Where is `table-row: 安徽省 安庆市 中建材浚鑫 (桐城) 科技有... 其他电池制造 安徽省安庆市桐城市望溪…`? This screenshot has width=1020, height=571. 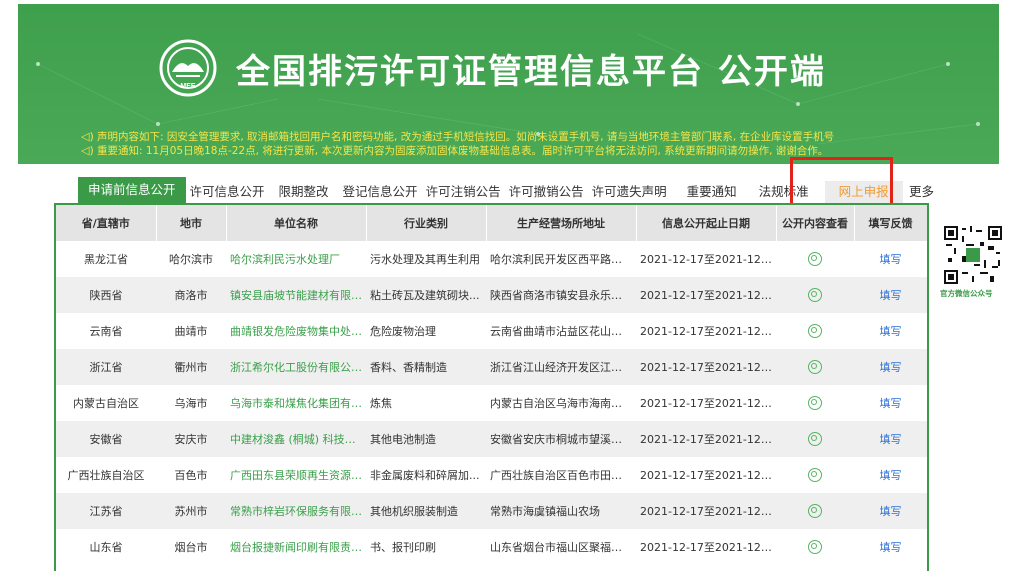 table-row: 安徽省 安庆市 中建材浚鑫 (桐城) 科技有... 其他电池制造 安徽省安庆市桐城市望溪… is located at coordinates (491, 439).